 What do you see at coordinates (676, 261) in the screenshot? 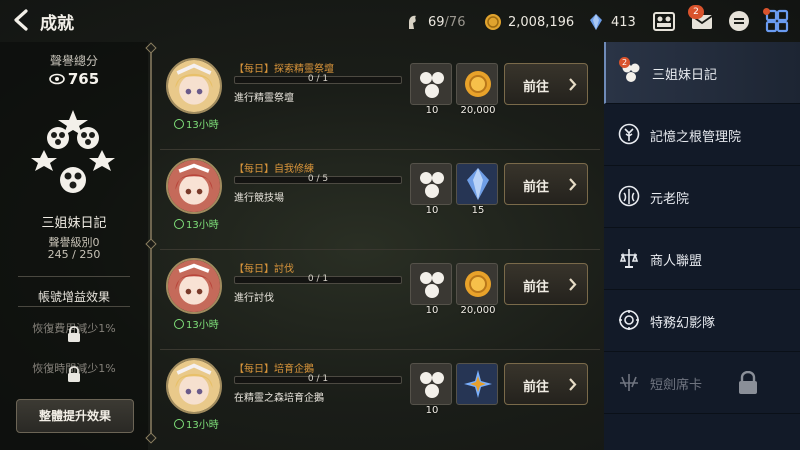
I see `sidebar-item-label: 商人聯盟` at bounding box center [676, 261].